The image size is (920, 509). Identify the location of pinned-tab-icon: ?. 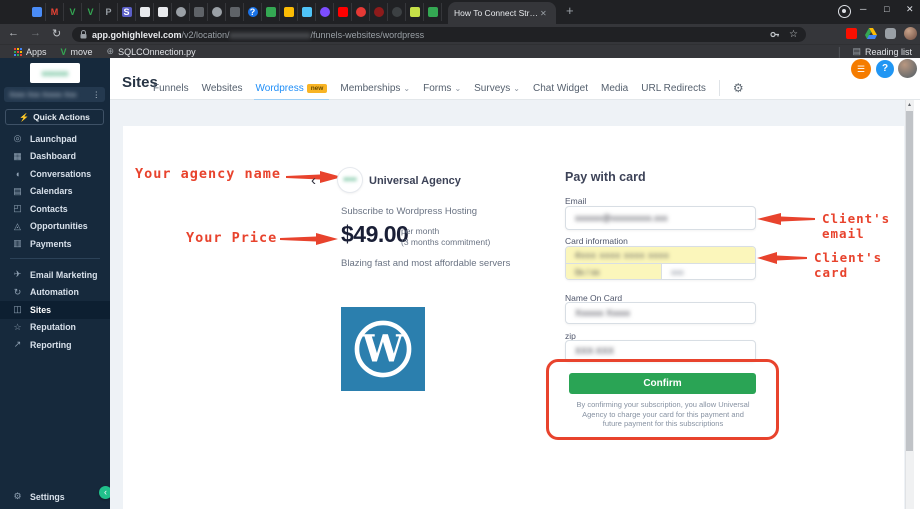
(253, 12).